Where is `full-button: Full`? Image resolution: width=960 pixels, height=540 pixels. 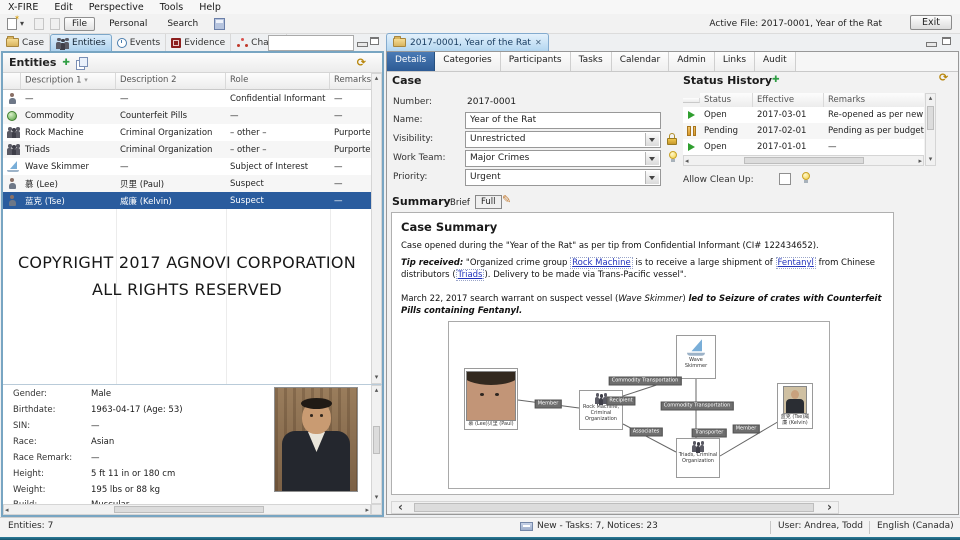 full-button: Full is located at coordinates (488, 202).